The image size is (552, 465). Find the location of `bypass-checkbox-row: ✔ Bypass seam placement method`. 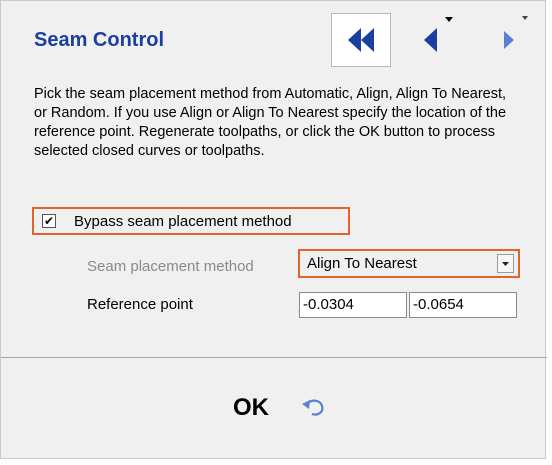

bypass-checkbox-row: ✔ Bypass seam placement method is located at coordinates (191, 221).